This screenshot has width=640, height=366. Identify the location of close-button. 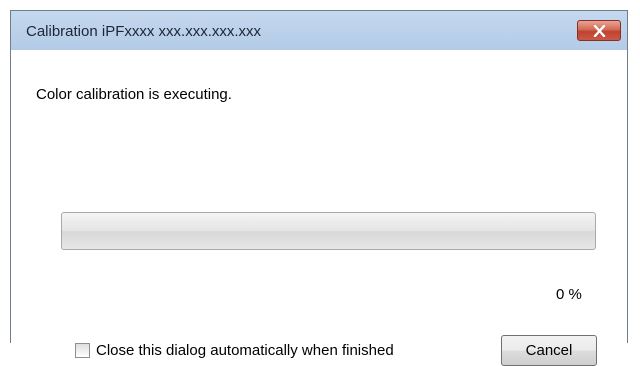
(599, 30).